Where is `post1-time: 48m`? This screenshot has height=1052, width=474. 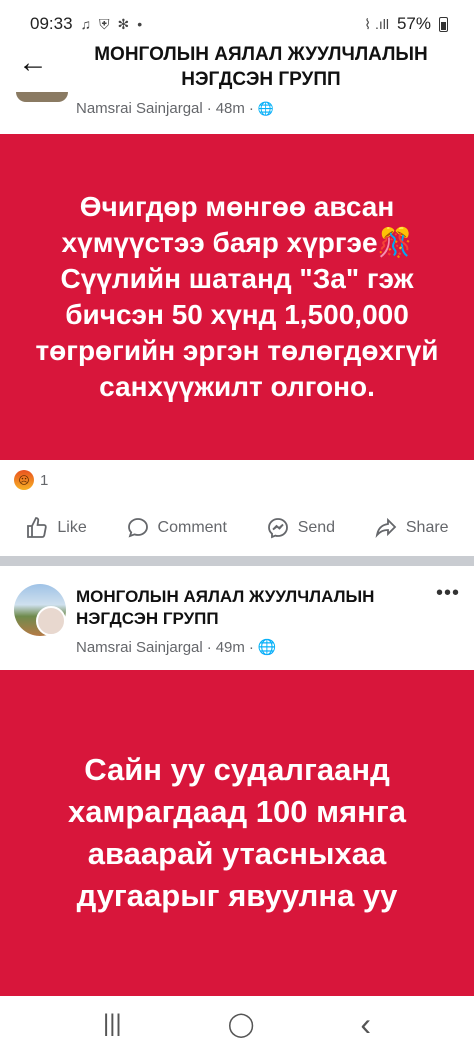
post1-time: 48m is located at coordinates (230, 108).